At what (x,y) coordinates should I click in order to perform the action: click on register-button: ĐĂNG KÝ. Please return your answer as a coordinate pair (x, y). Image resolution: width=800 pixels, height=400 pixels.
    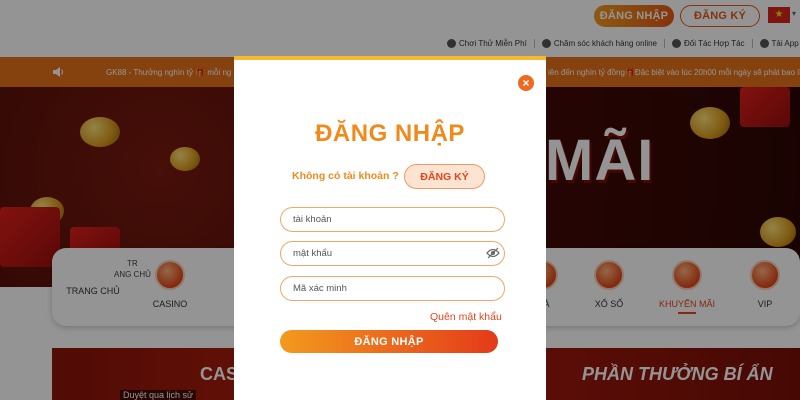
    Looking at the image, I should click on (444, 176).